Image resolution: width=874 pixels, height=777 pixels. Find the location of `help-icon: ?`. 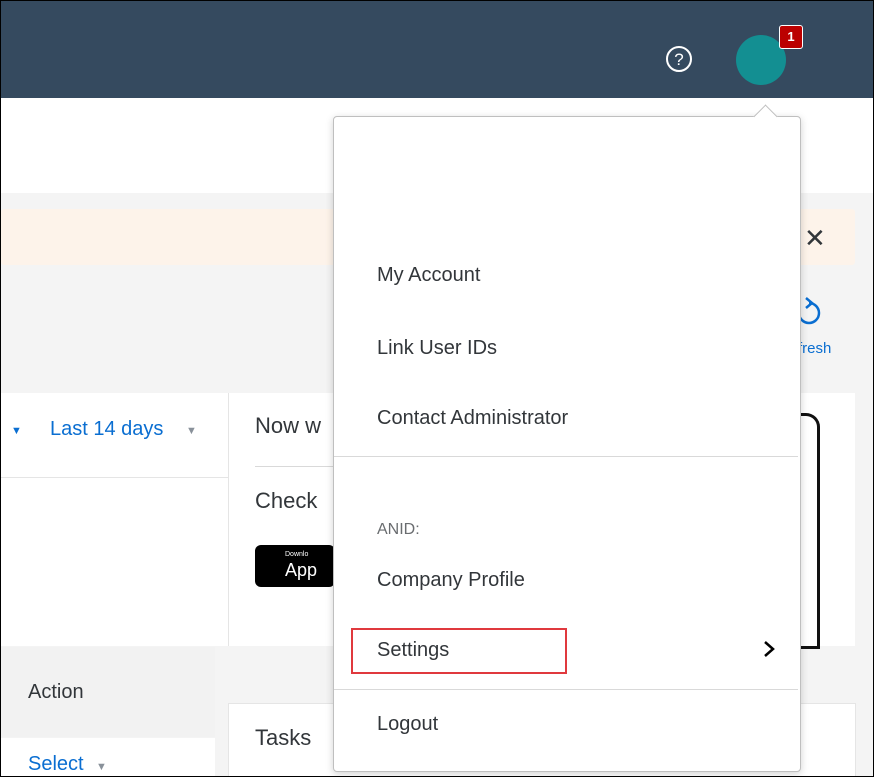

help-icon: ? is located at coordinates (679, 59).